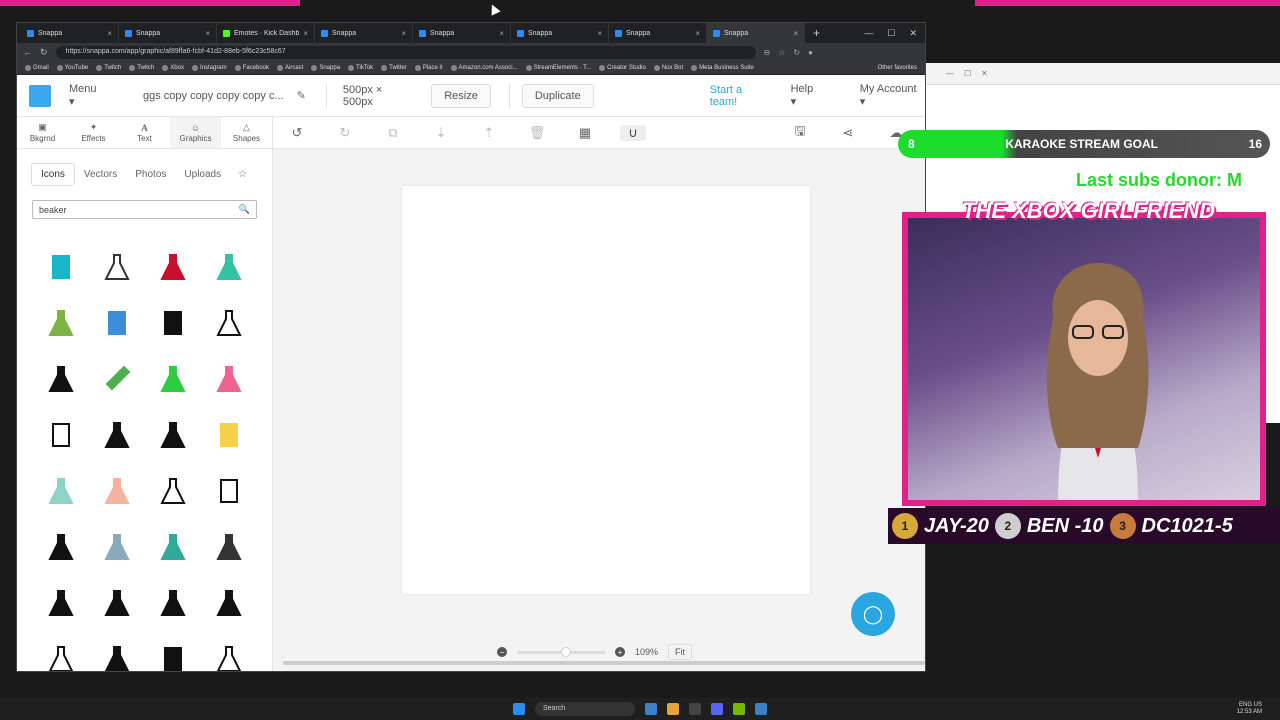 This screenshot has height=720, width=1280. I want to click on snappa-logo, so click(40, 95).